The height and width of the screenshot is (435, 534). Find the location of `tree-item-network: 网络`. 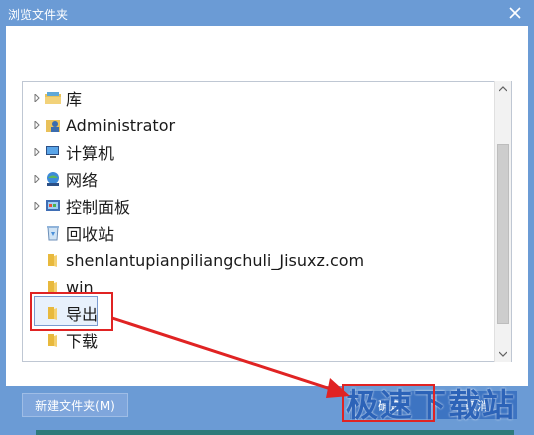

tree-item-network: 网络 is located at coordinates (65, 179).